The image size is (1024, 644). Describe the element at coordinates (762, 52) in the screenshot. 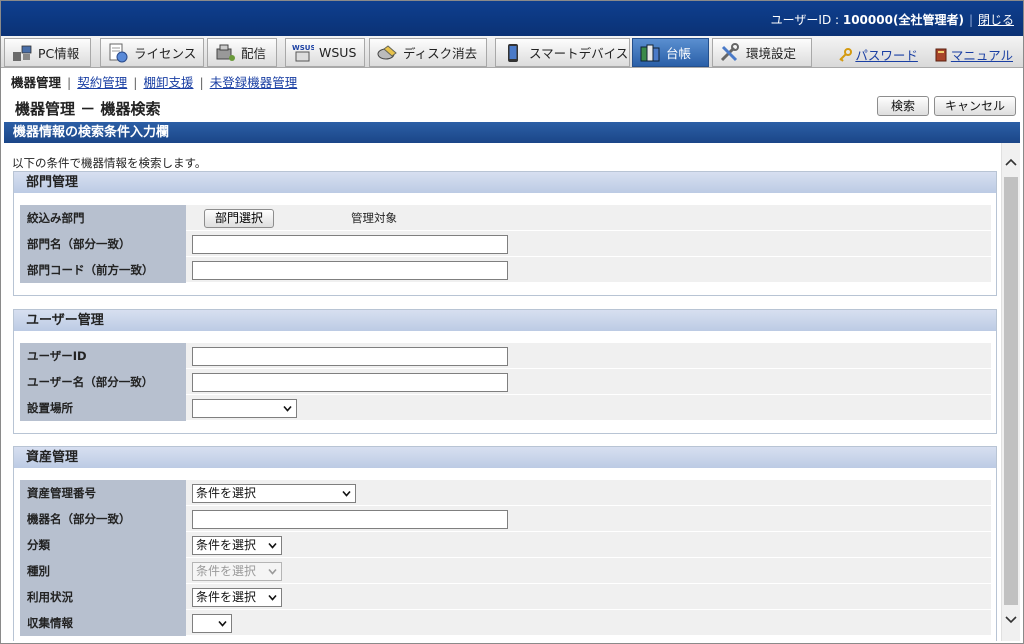

I see `tab-settings: 環境設定` at that location.